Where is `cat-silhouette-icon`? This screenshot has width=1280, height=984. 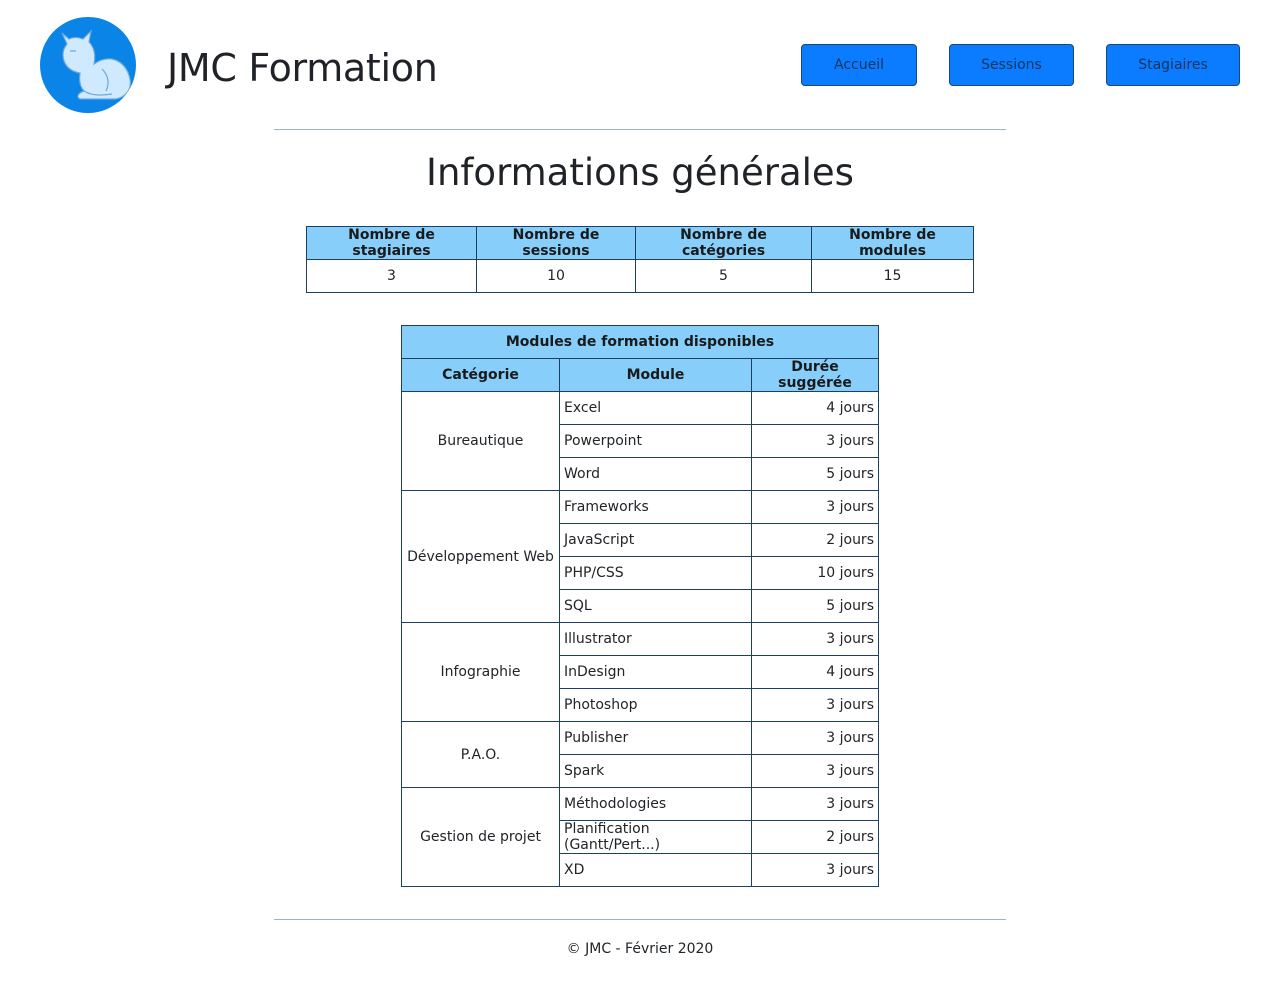
cat-silhouette-icon is located at coordinates (96, 64).